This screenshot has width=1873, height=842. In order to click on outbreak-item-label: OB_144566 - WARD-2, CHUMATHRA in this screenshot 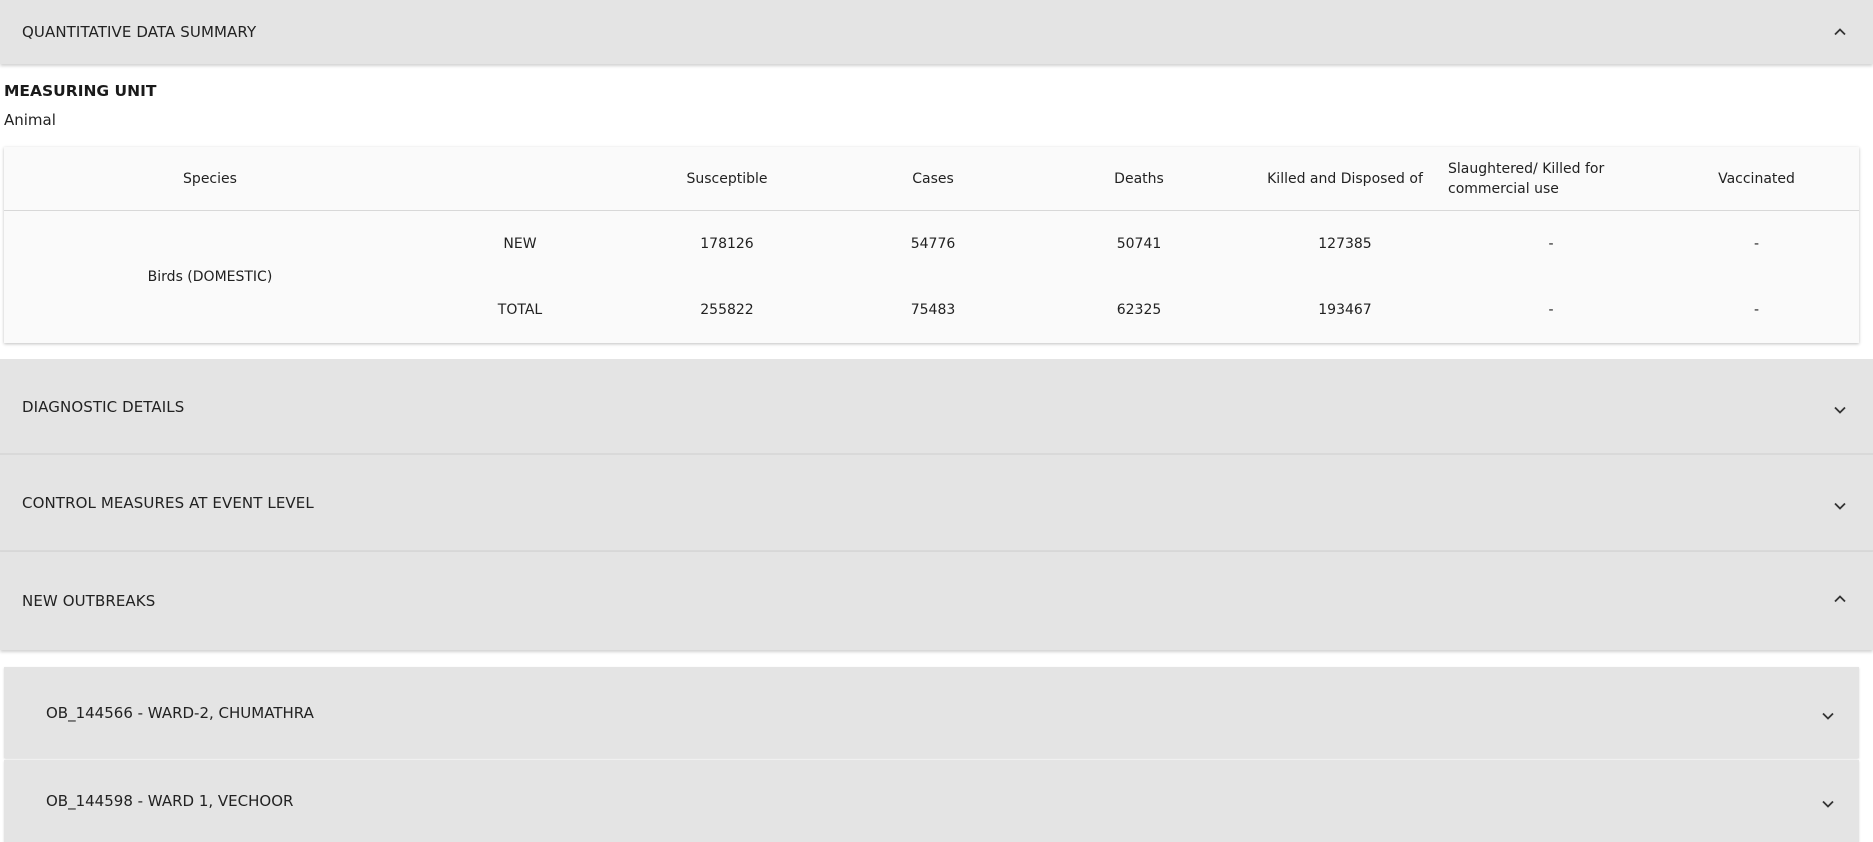, I will do `click(180, 712)`.